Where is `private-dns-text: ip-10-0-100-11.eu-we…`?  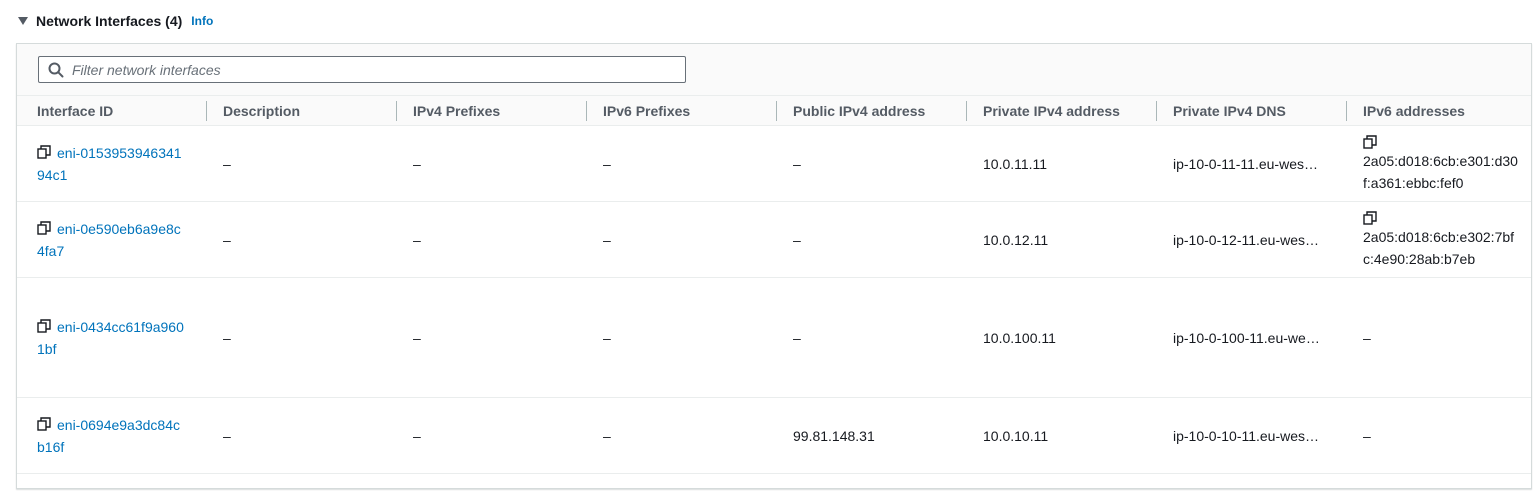
private-dns-text: ip-10-0-100-11.eu-we… is located at coordinates (1246, 337).